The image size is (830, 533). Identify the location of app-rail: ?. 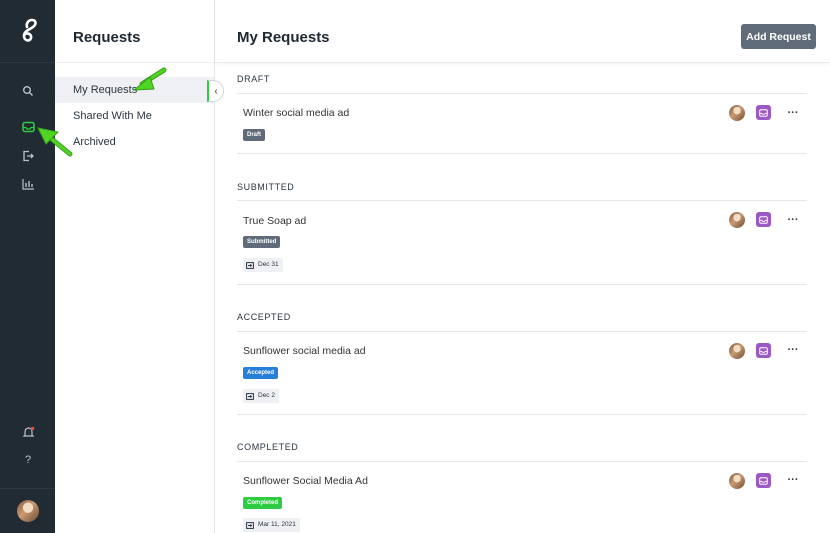
(27, 266).